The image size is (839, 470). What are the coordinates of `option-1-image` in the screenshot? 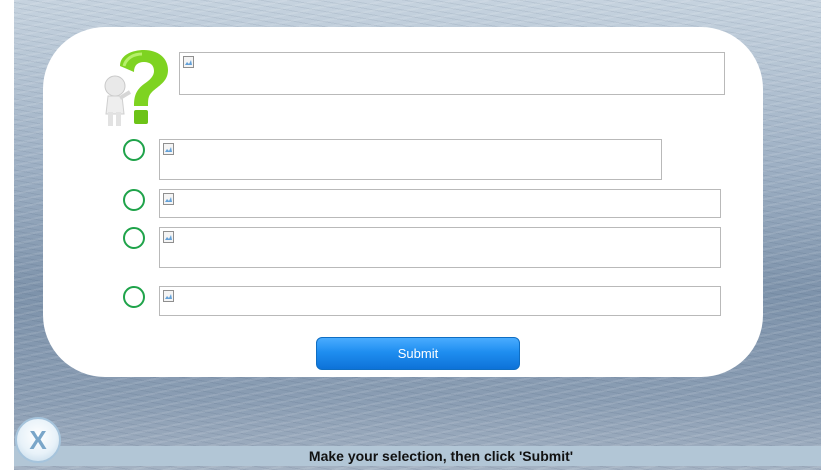 It's located at (410, 159).